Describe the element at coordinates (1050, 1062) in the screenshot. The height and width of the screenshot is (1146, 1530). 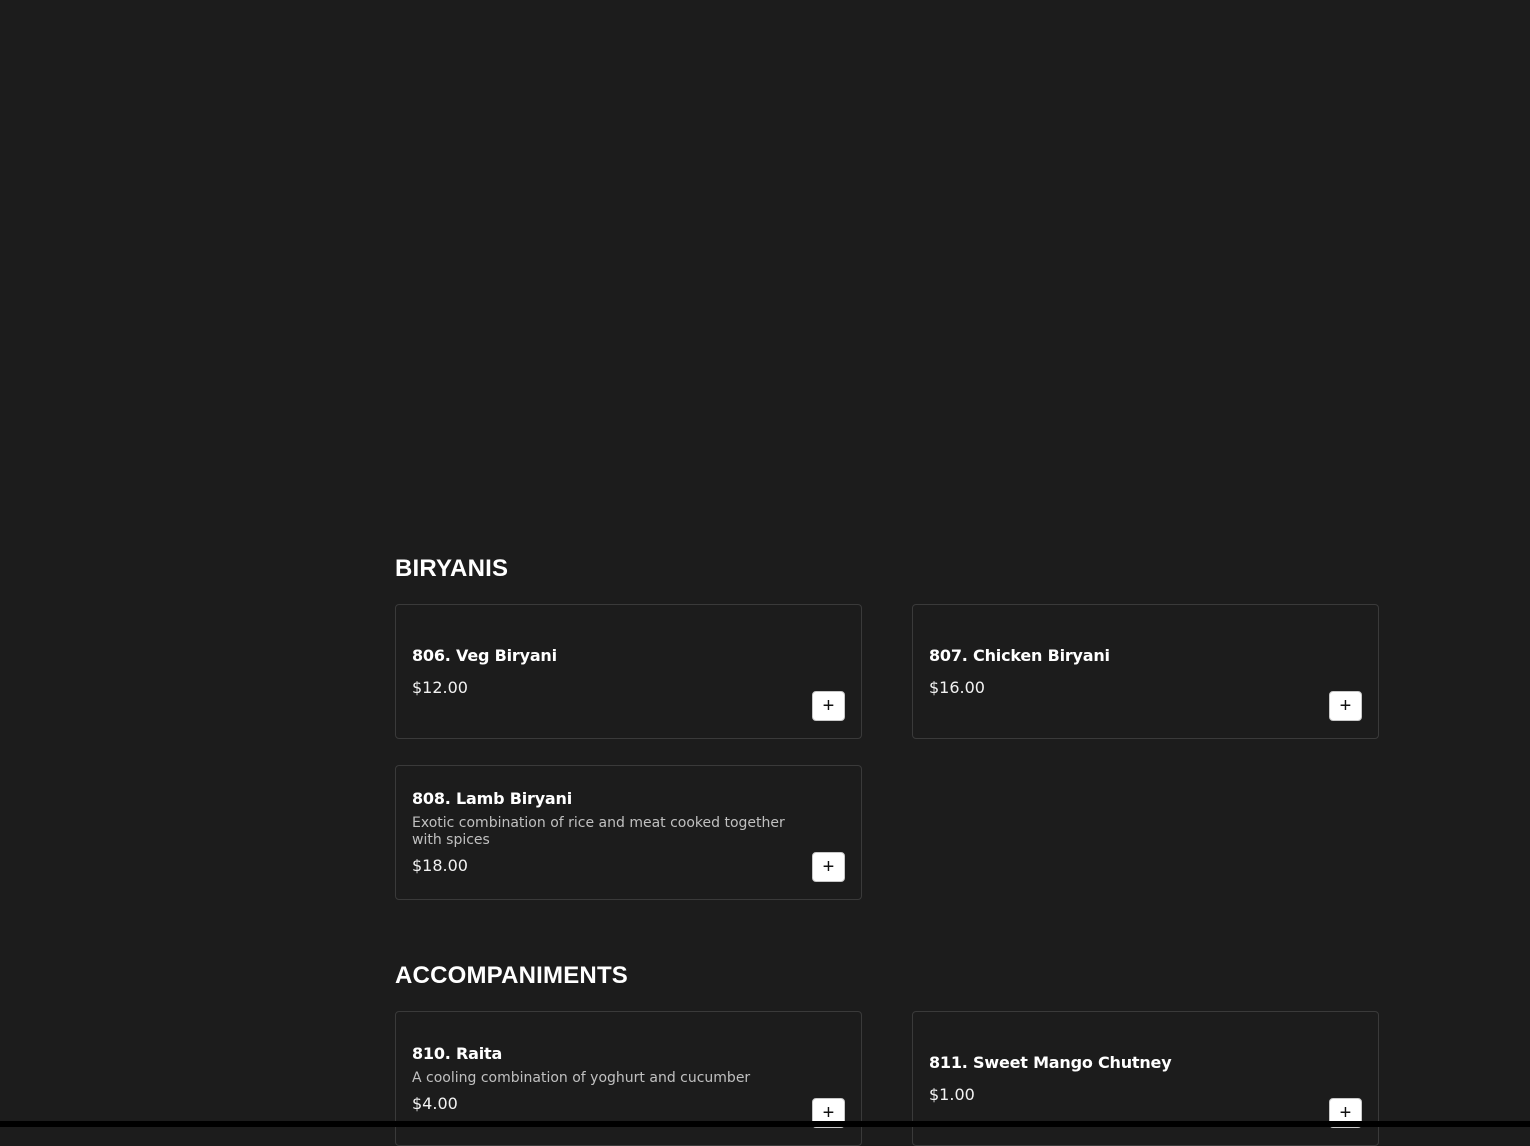
I see `item-name: 811. Sweet Mango Chutney` at that location.